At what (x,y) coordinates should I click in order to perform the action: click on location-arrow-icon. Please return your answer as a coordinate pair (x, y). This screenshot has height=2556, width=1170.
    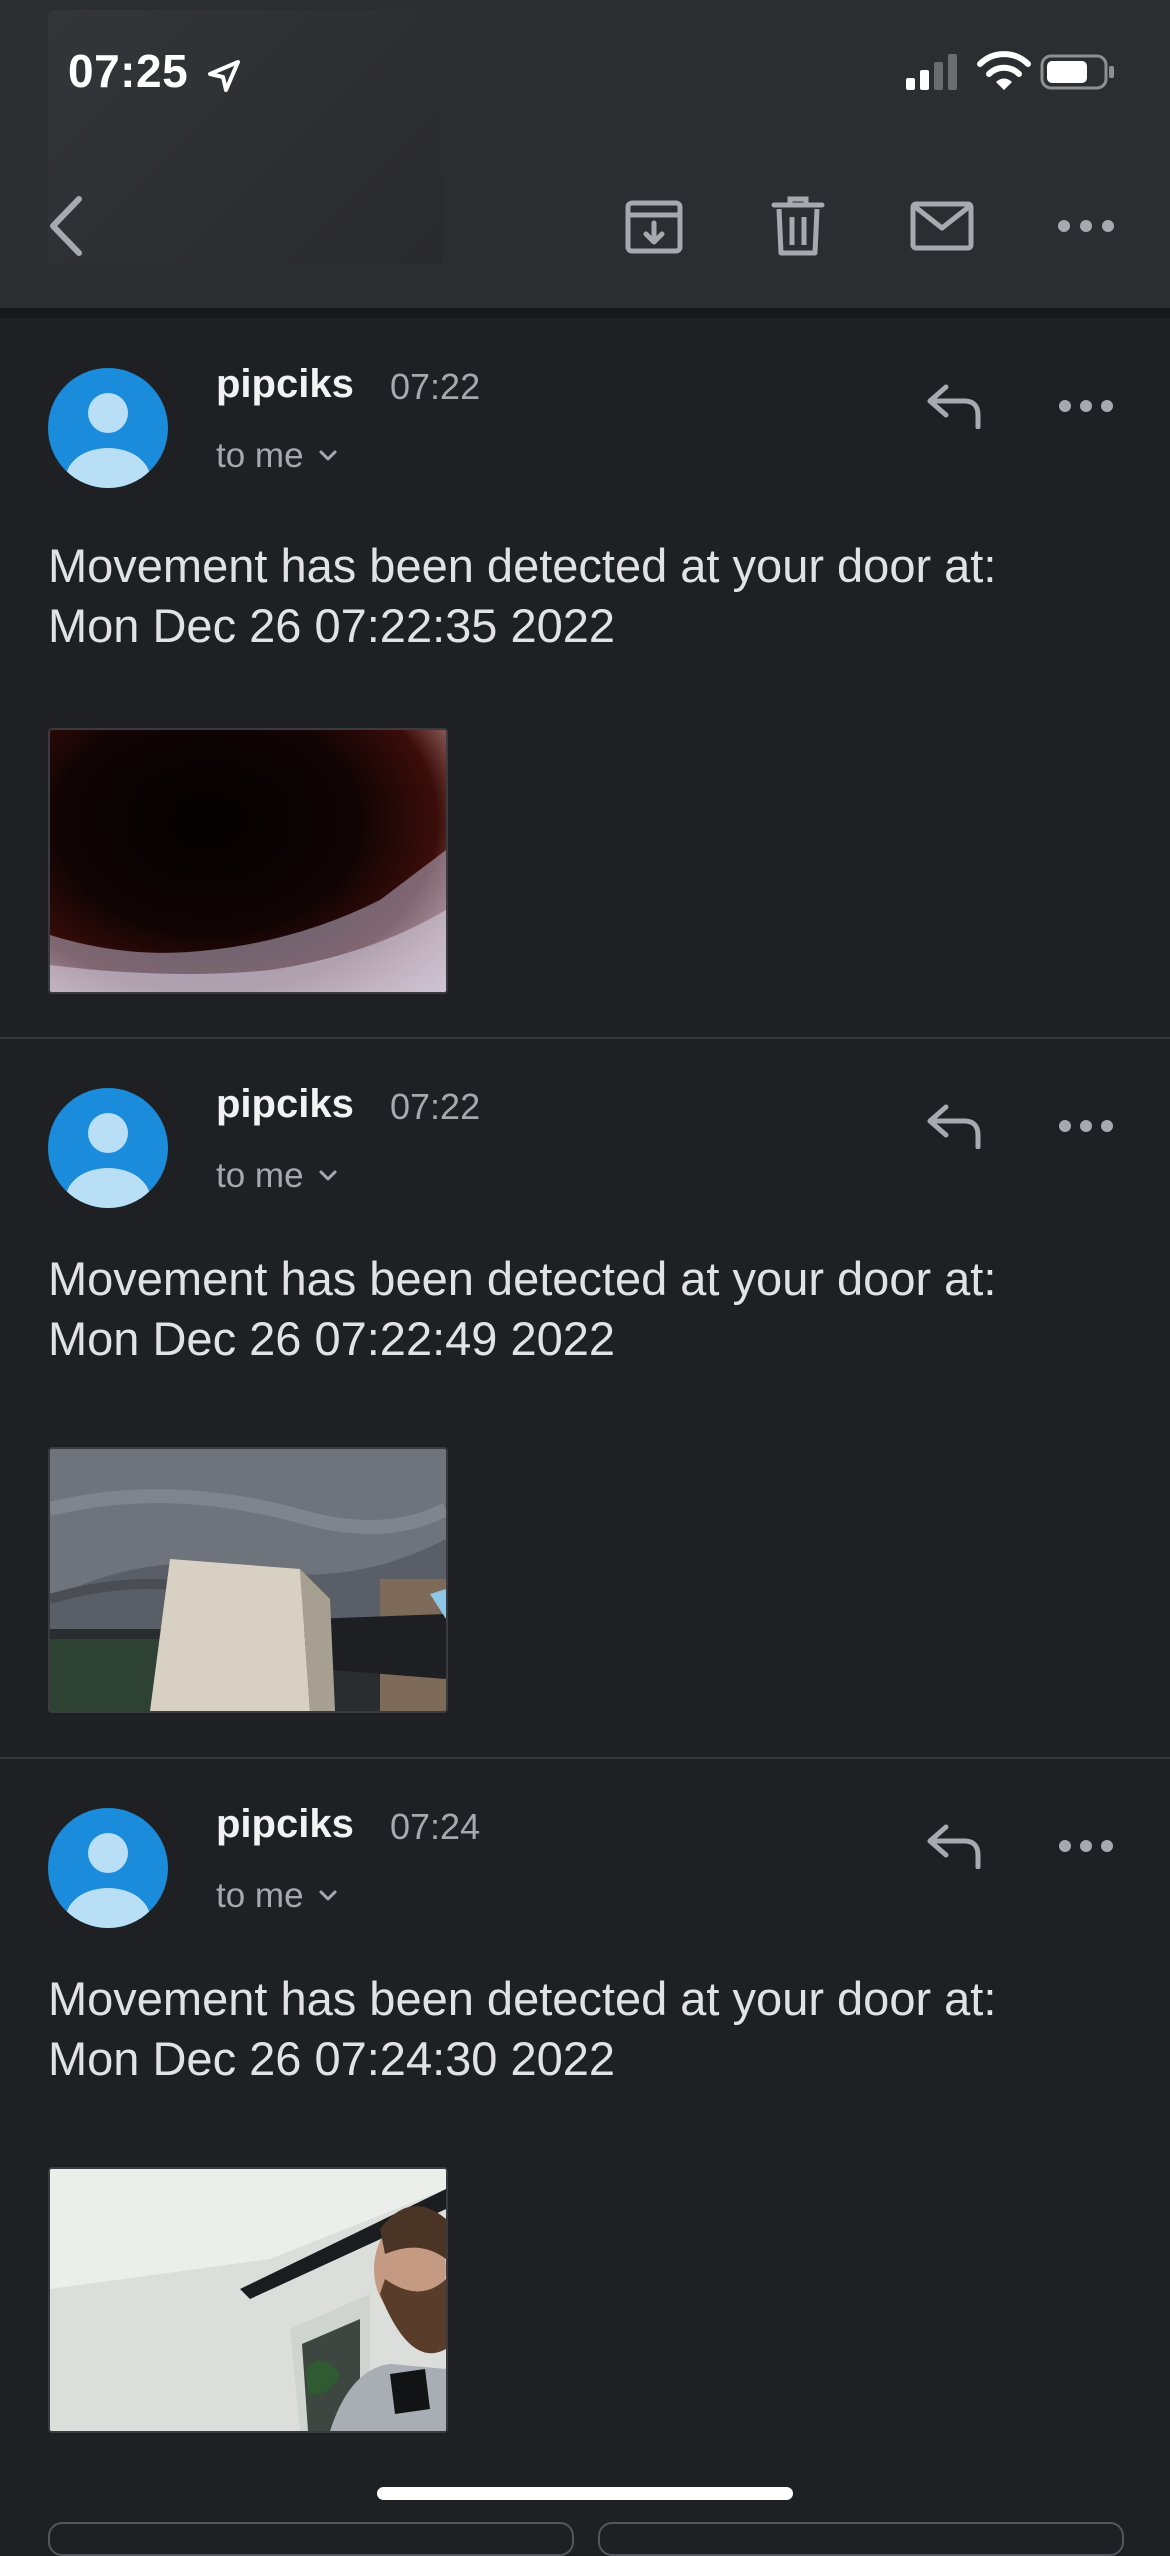
    Looking at the image, I should click on (224, 76).